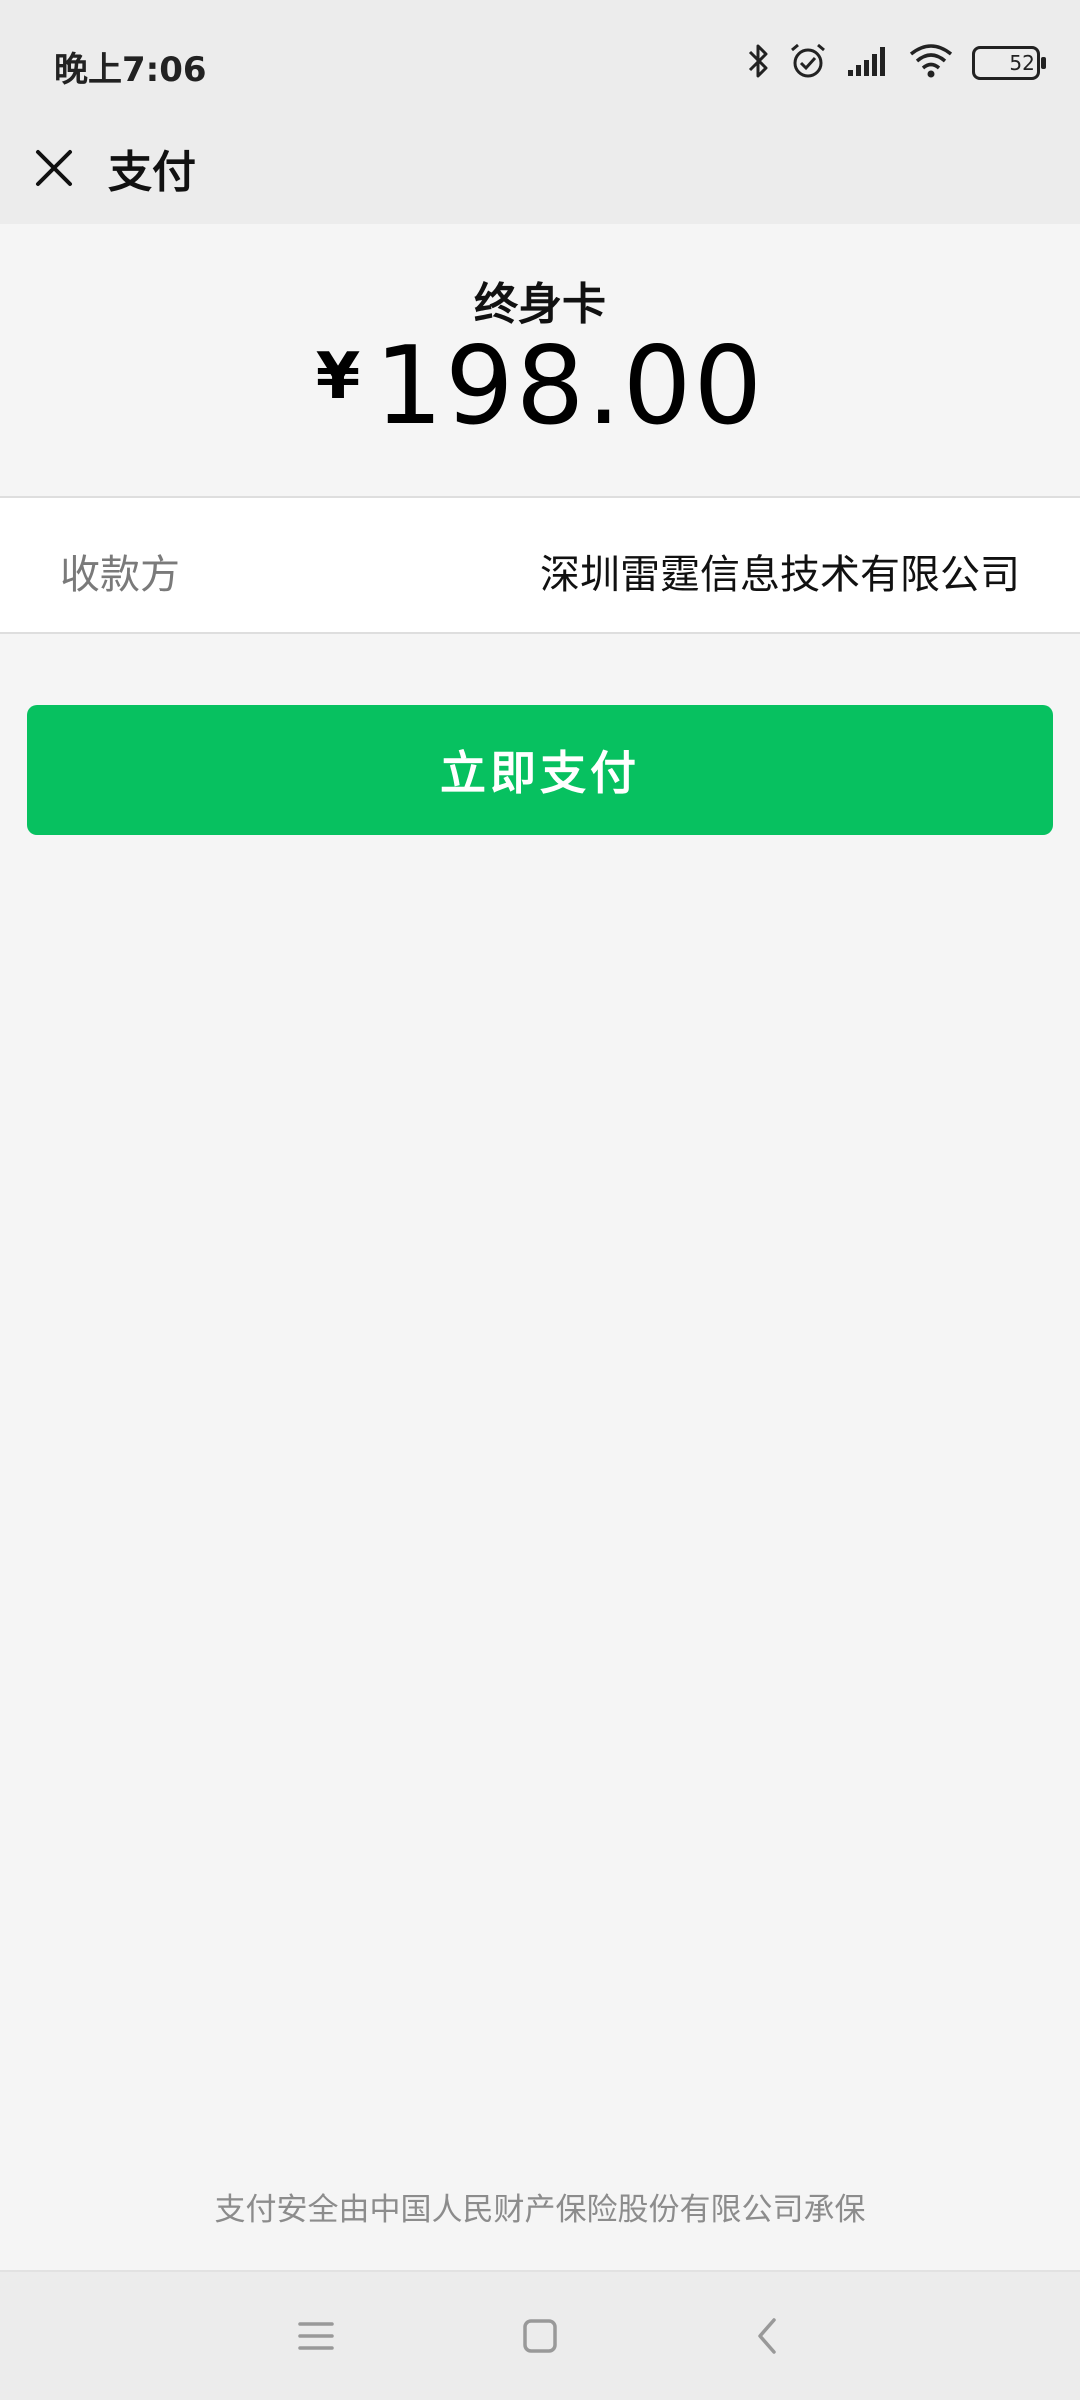 Image resolution: width=1080 pixels, height=2400 pixels. Describe the element at coordinates (120, 575) in the screenshot. I see `payee-label: 收款方` at that location.